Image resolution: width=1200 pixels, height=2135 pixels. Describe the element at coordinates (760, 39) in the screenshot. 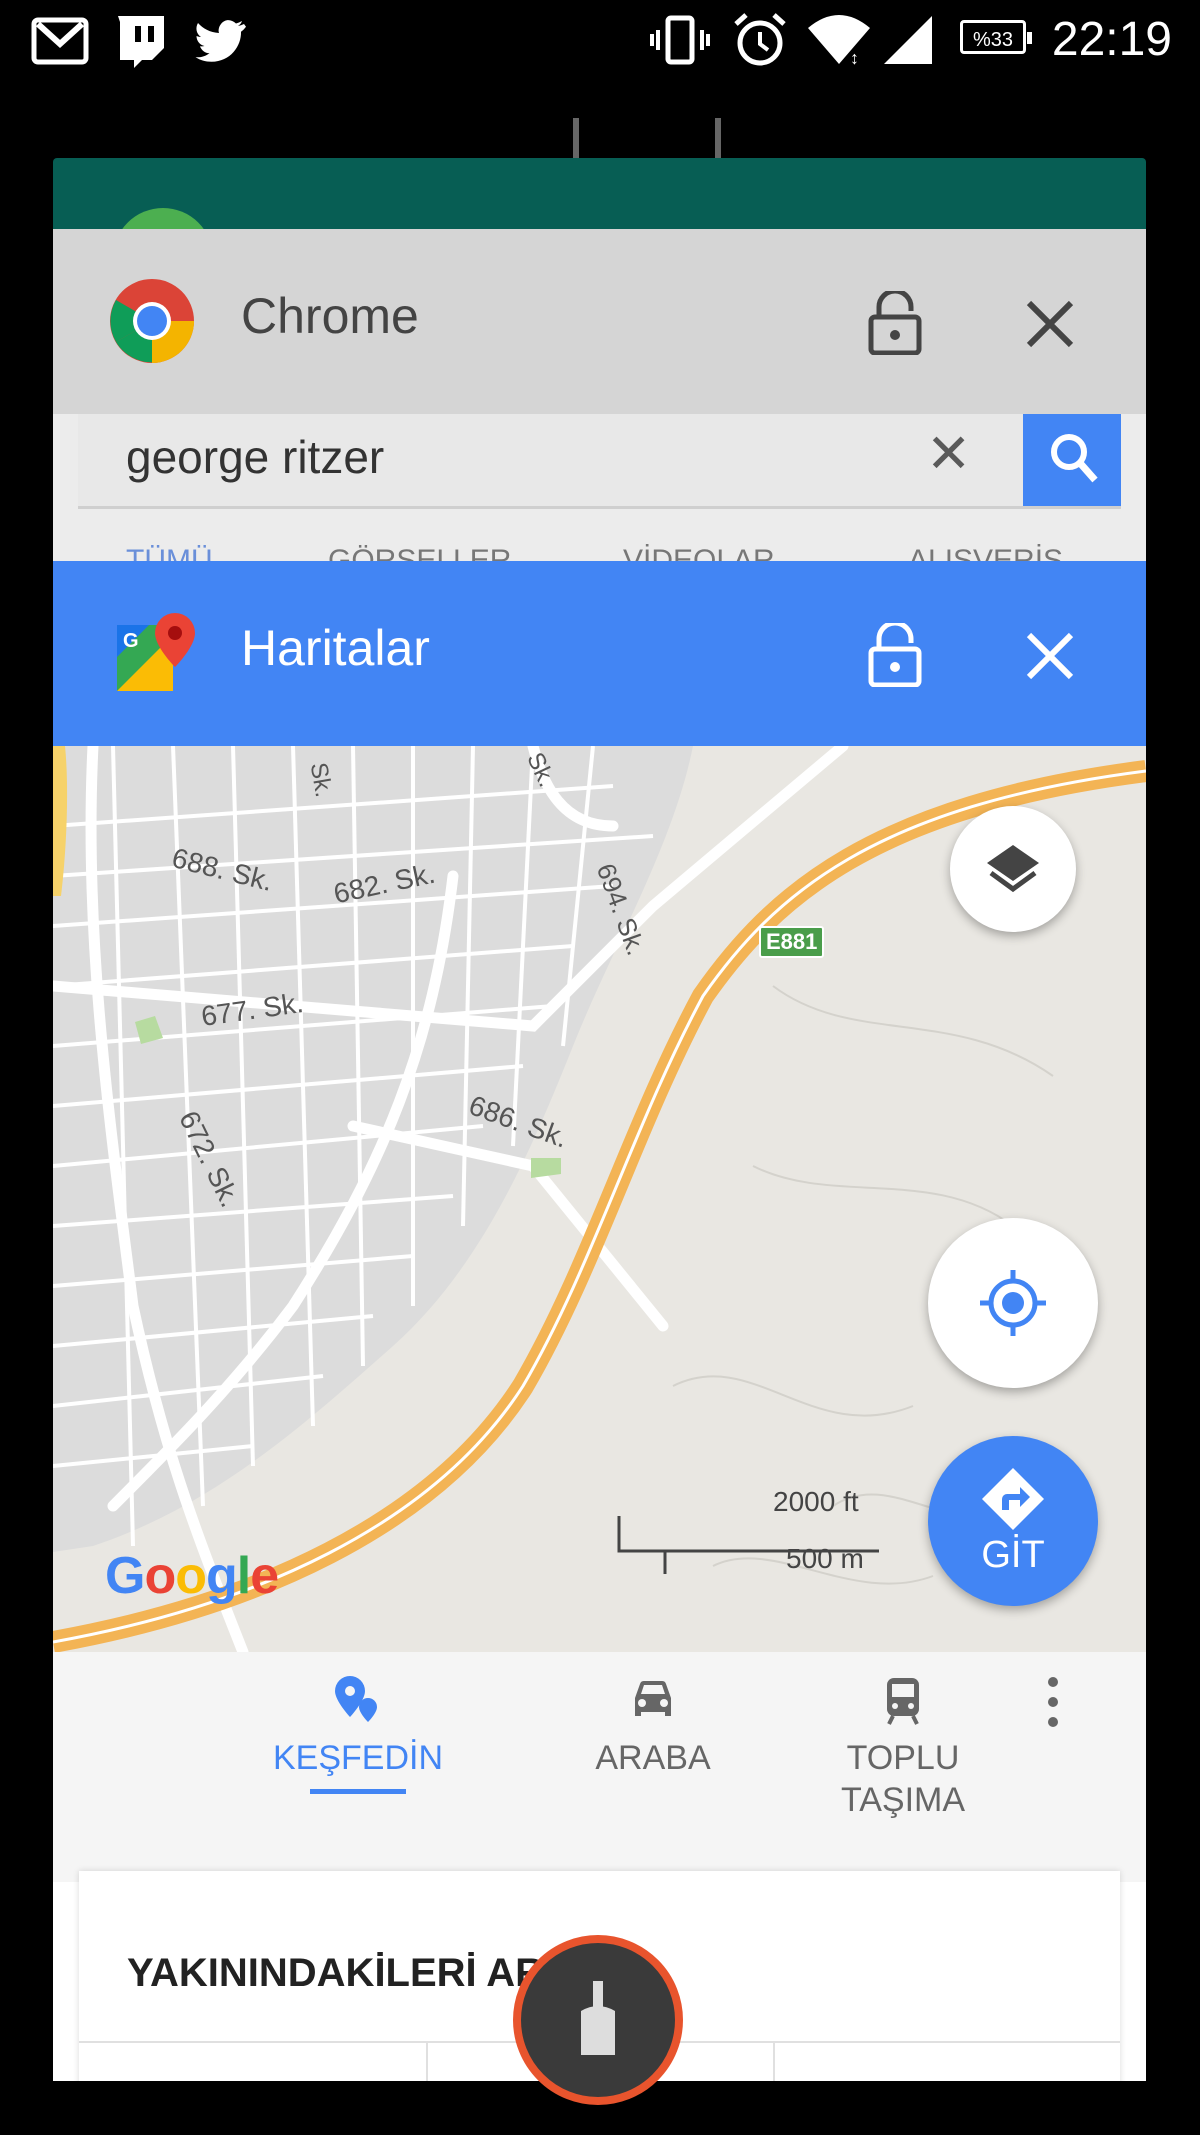

I see `alarm-icon` at that location.